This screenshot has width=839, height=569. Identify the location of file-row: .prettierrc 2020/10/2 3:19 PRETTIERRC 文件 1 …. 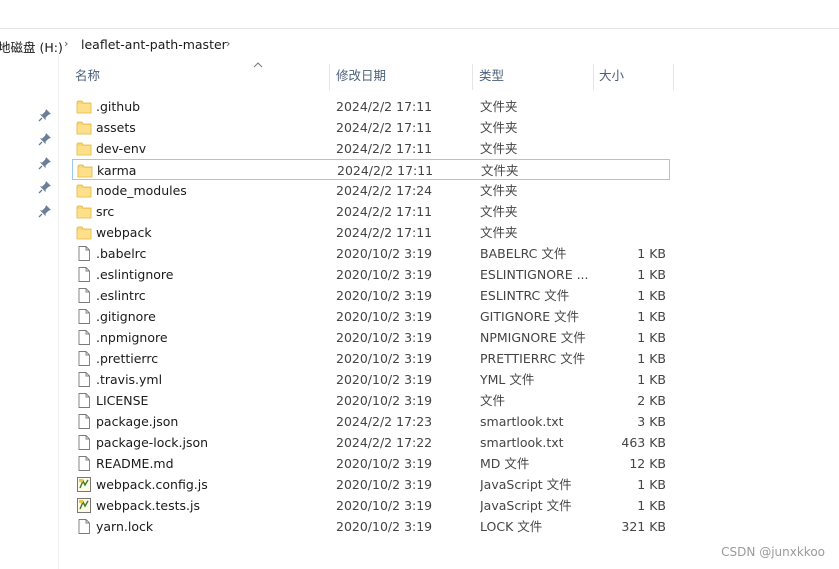
(371, 358).